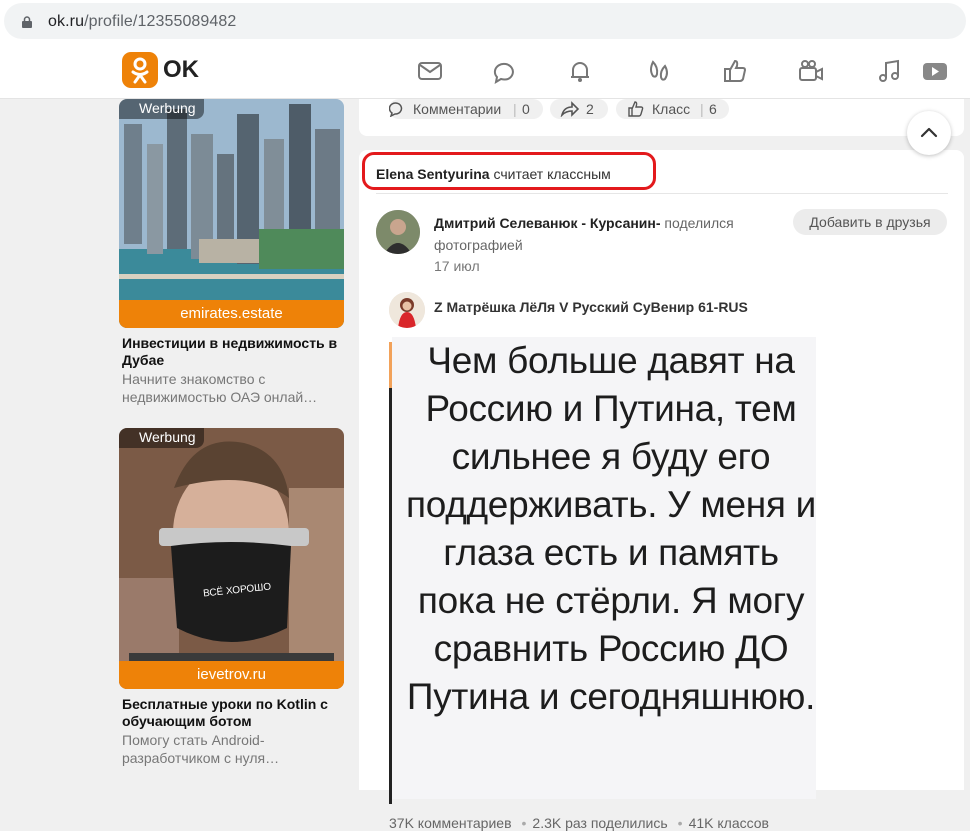 Image resolution: width=970 pixels, height=831 pixels. I want to click on previous-post-actions: Комментарии | 0 2 Класс | 6, so click(661, 117).